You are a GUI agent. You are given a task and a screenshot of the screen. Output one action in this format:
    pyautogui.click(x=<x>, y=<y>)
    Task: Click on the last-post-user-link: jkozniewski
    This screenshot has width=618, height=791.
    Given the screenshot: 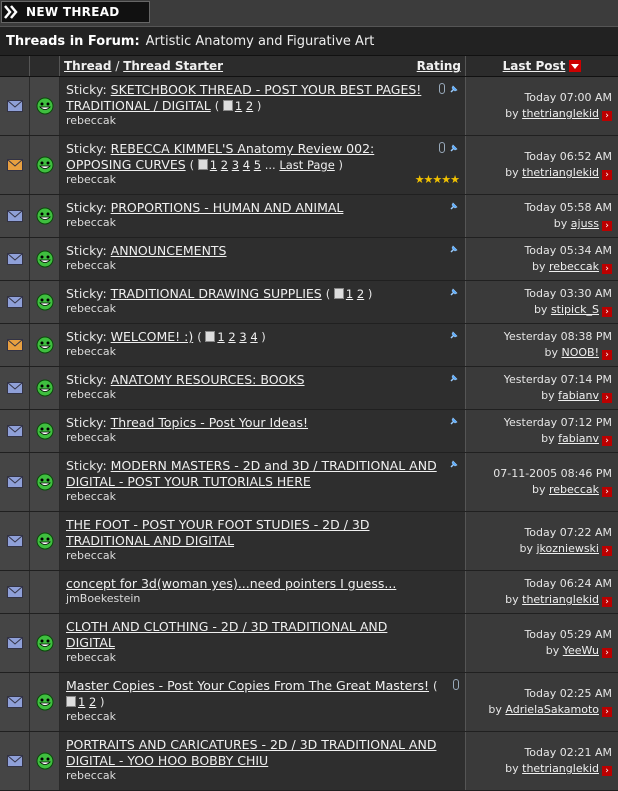 What is the action you would take?
    pyautogui.click(x=568, y=548)
    